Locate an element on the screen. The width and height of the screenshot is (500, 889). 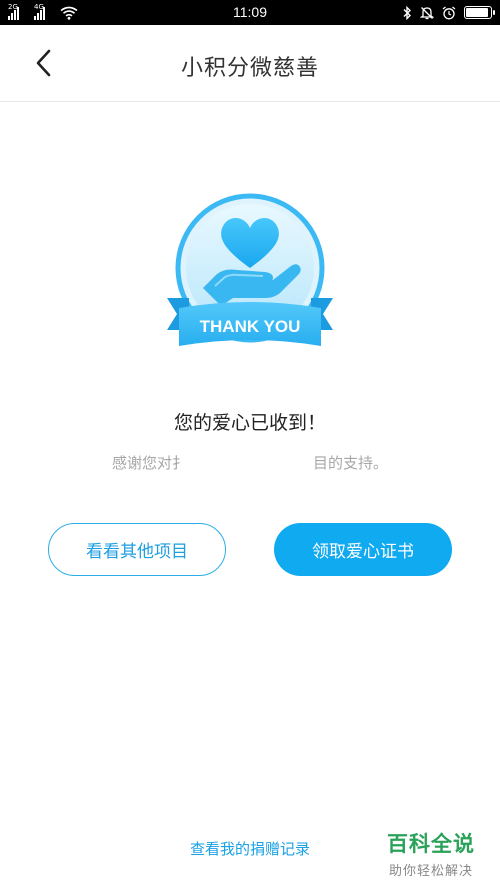
thank-you-badge: THANK YOU is located at coordinates (250, 280).